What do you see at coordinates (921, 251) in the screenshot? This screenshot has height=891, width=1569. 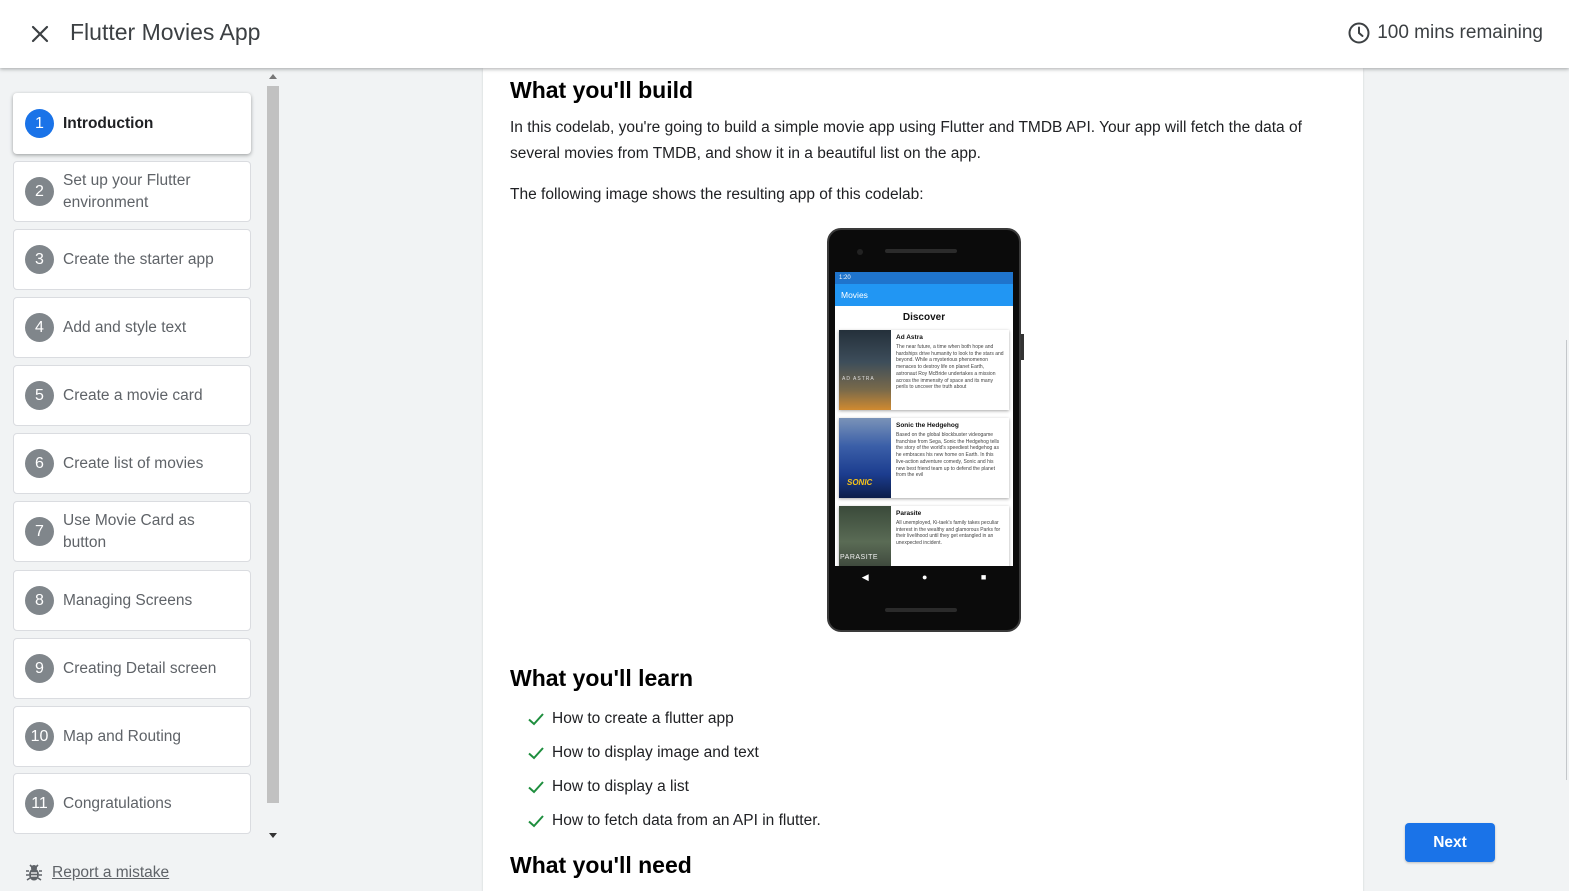 I see `speaker-grill` at bounding box center [921, 251].